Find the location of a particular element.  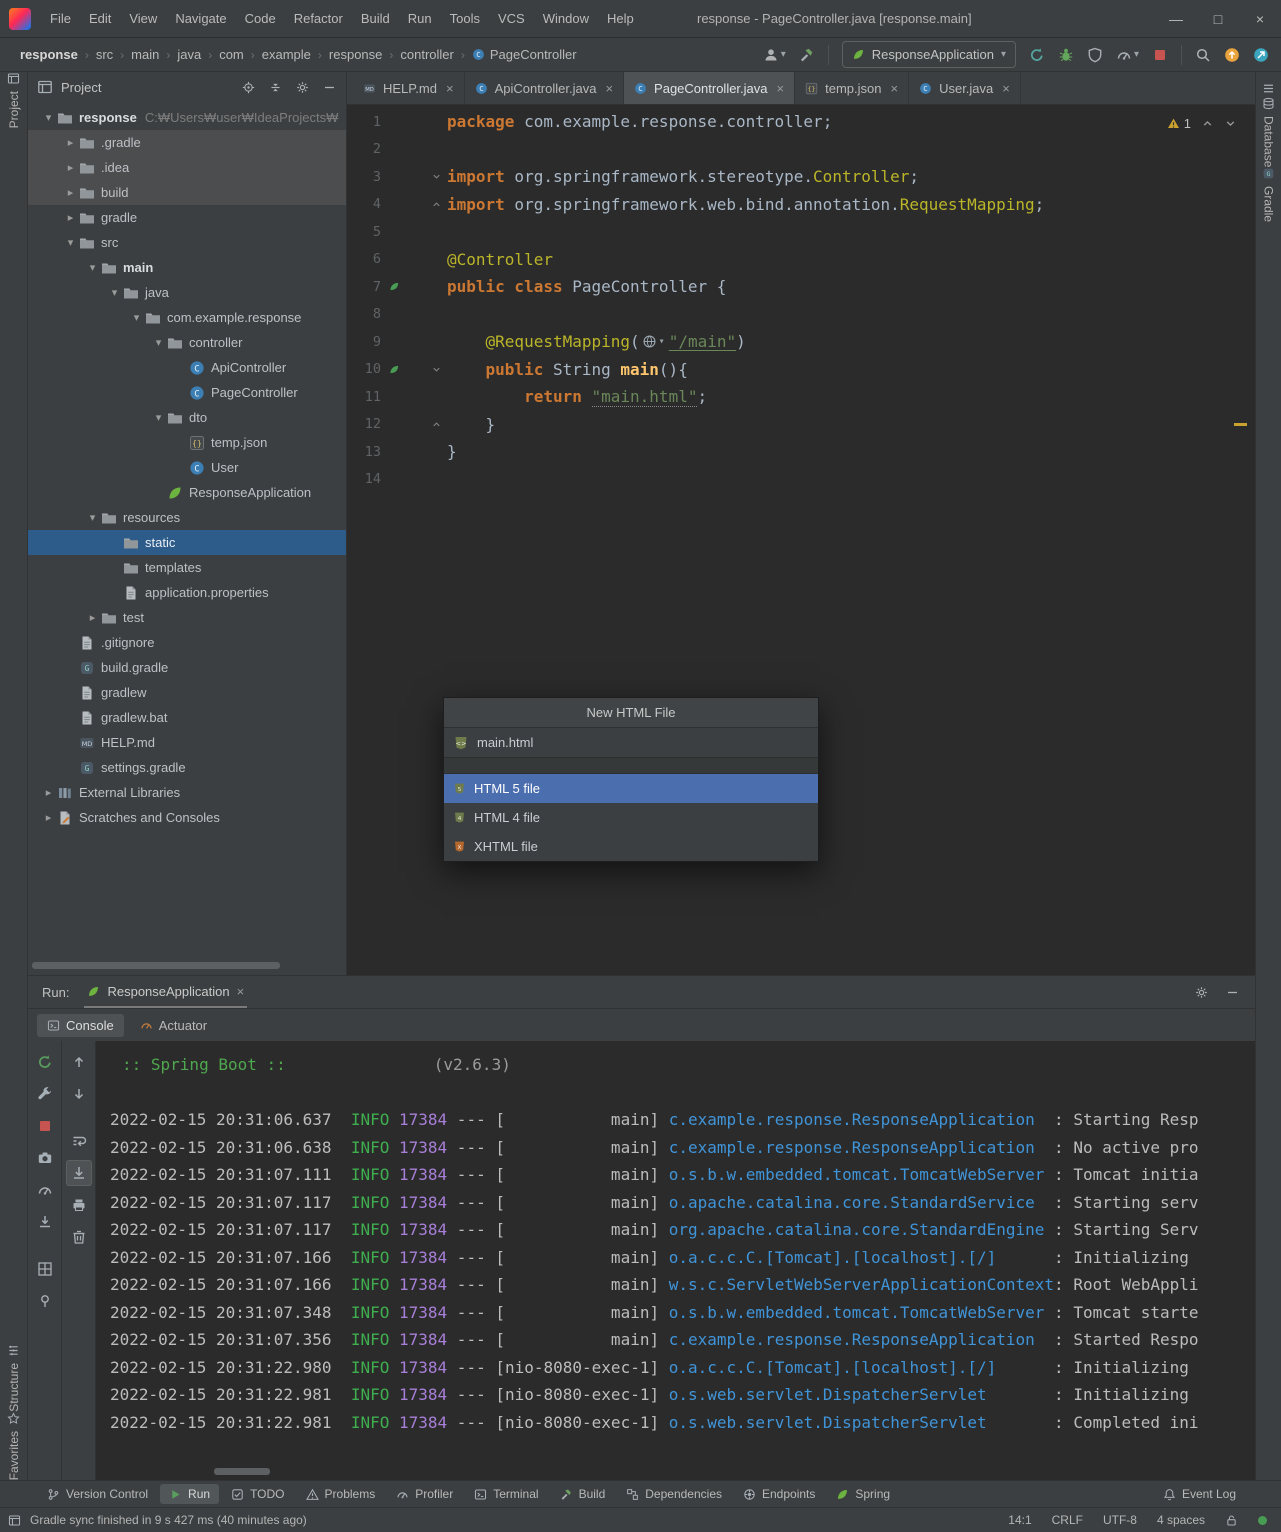

tool-window-button-event-log: Event Log is located at coordinates (1199, 1494).